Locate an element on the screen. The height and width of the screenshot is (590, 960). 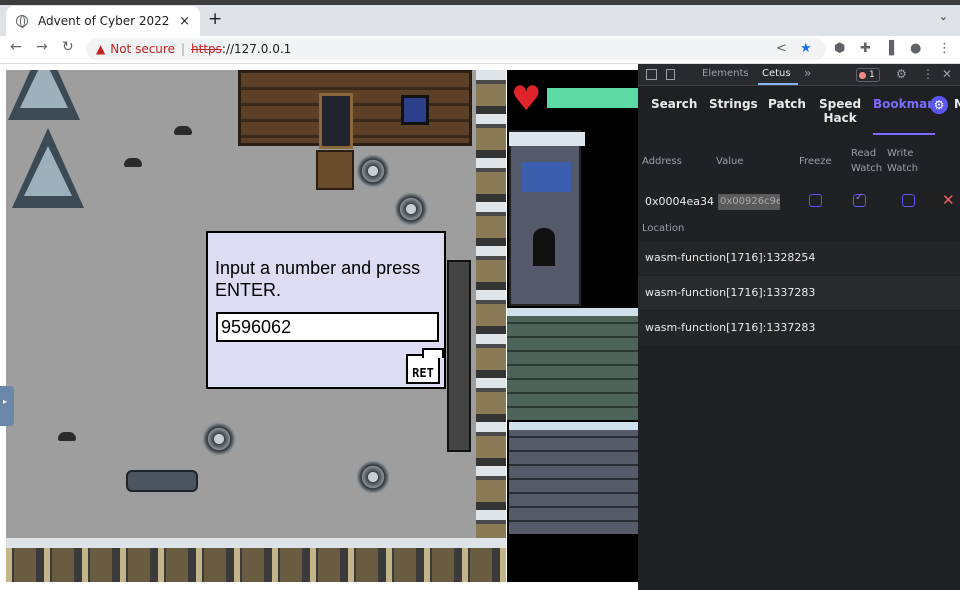
error-count-badge: 1 is located at coordinates (868, 75).